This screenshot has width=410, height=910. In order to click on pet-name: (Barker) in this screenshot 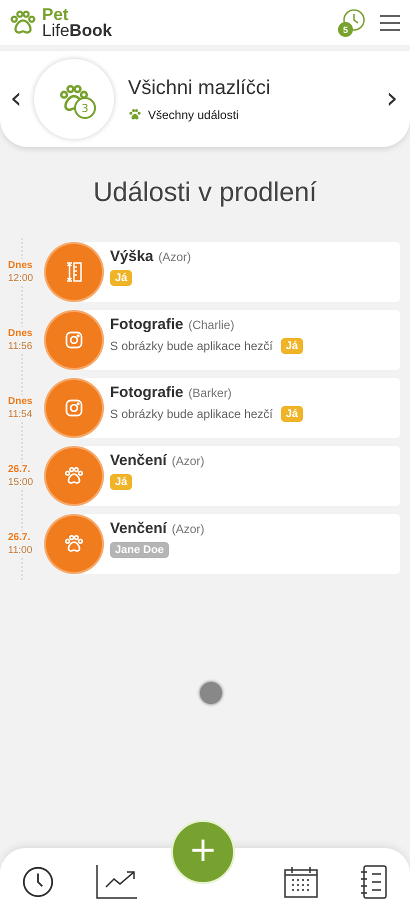, I will do `click(210, 393)`.